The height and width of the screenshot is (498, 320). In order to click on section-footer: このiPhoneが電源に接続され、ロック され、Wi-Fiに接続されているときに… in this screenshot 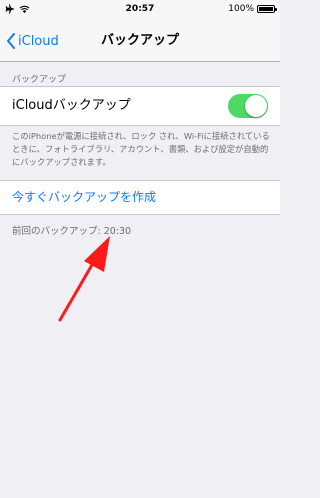, I will do `click(141, 149)`.